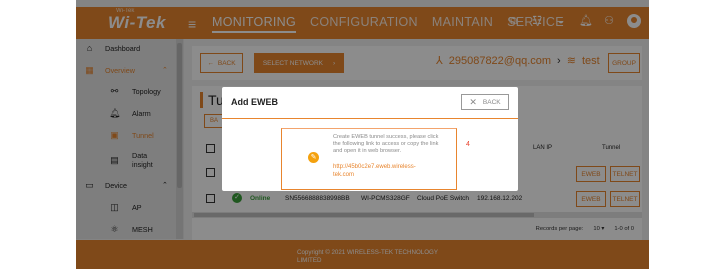 This screenshot has width=716, height=269. I want to click on dialog-back-button: ✕ BACK, so click(485, 102).